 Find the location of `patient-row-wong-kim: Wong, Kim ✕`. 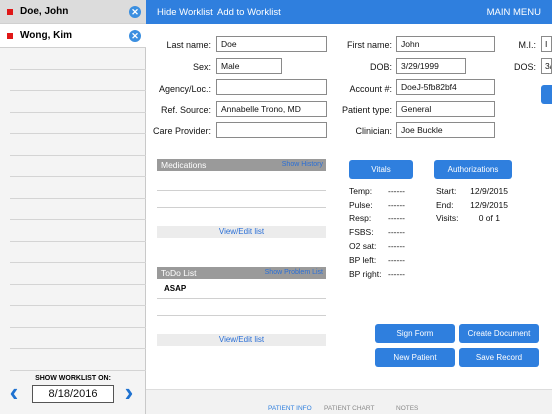

patient-row-wong-kim: Wong, Kim ✕ is located at coordinates (73, 36).